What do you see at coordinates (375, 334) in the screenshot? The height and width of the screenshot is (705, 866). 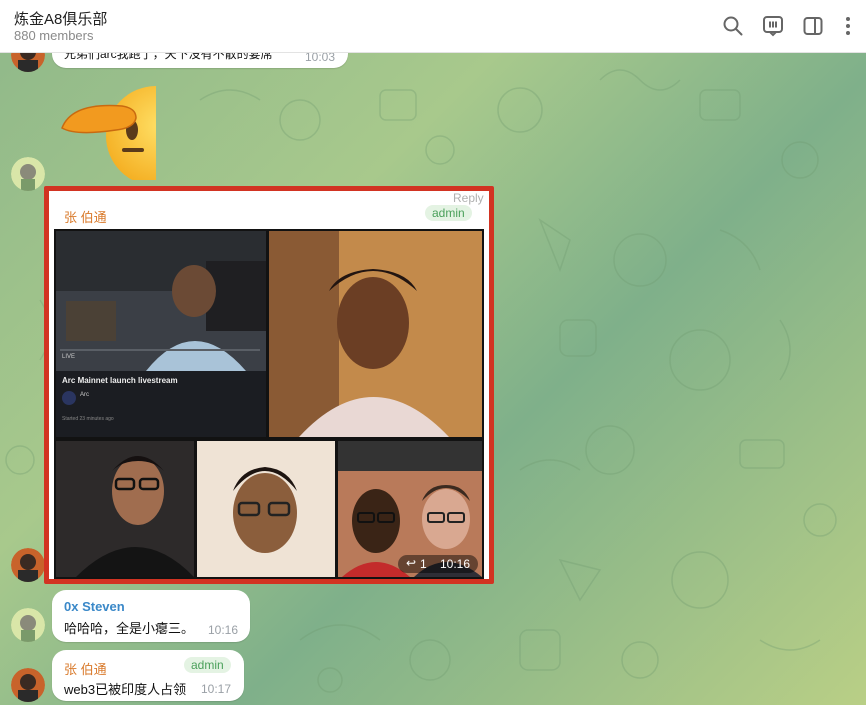 I see `photo-portrait` at bounding box center [375, 334].